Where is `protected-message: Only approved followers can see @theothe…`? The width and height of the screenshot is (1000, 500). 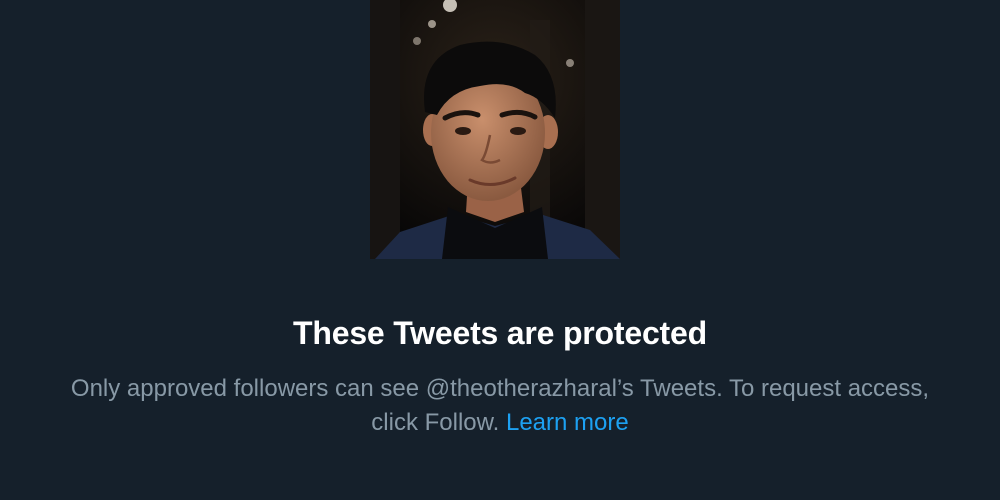 protected-message: Only approved followers can see @theothe… is located at coordinates (500, 406).